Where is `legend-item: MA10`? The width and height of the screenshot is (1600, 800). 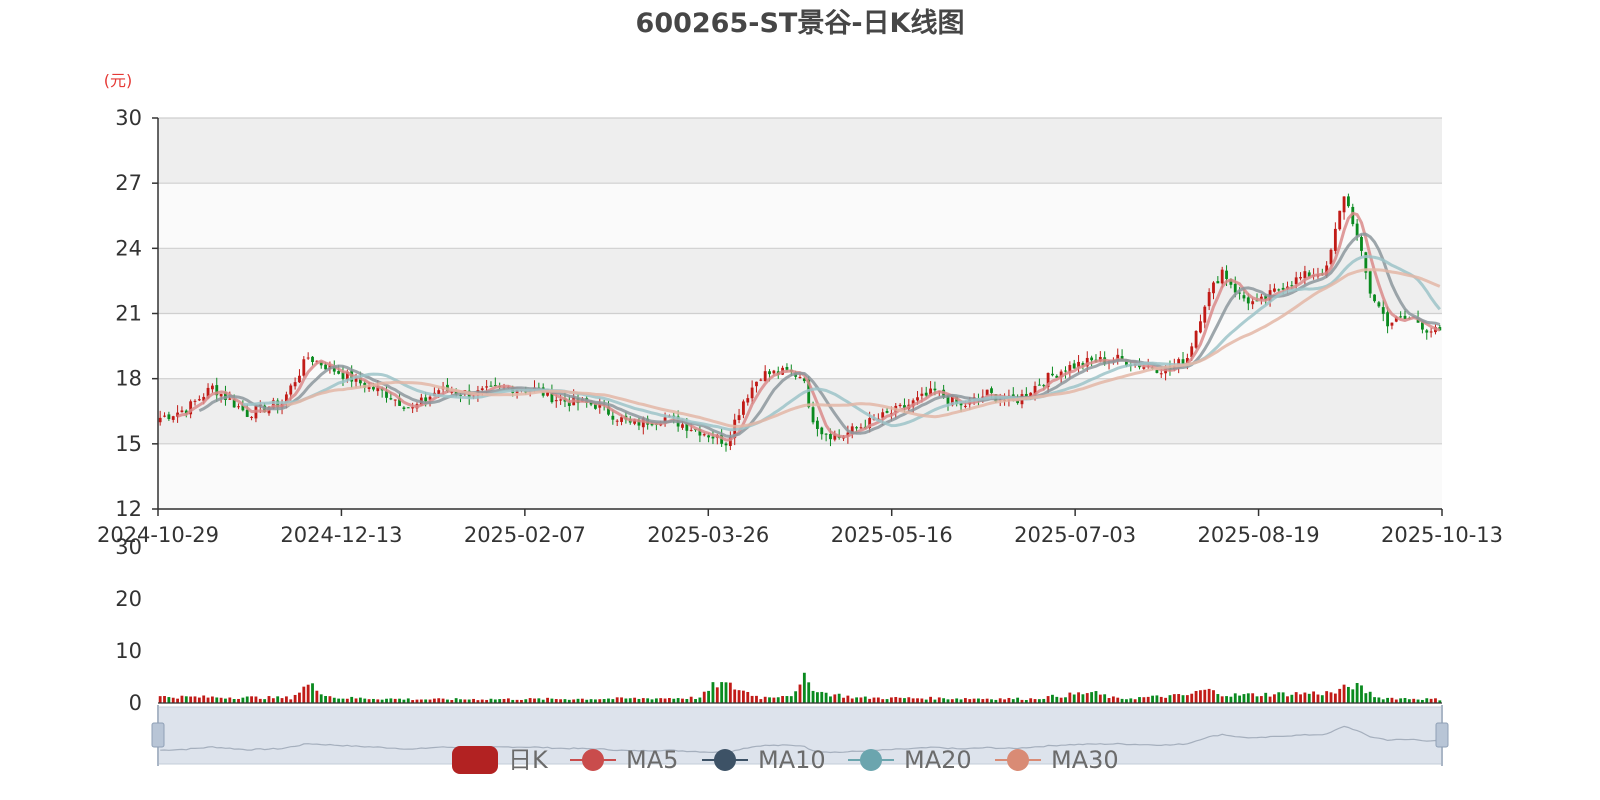
legend-item: MA10 is located at coordinates (764, 760).